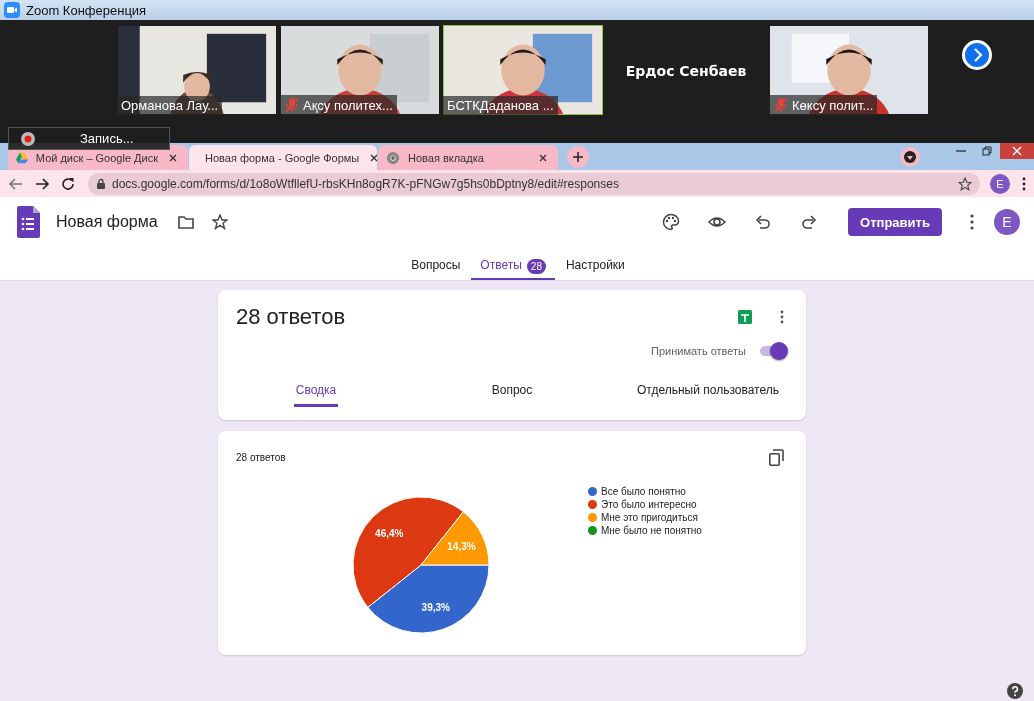  I want to click on close-window-button, so click(1017, 151).